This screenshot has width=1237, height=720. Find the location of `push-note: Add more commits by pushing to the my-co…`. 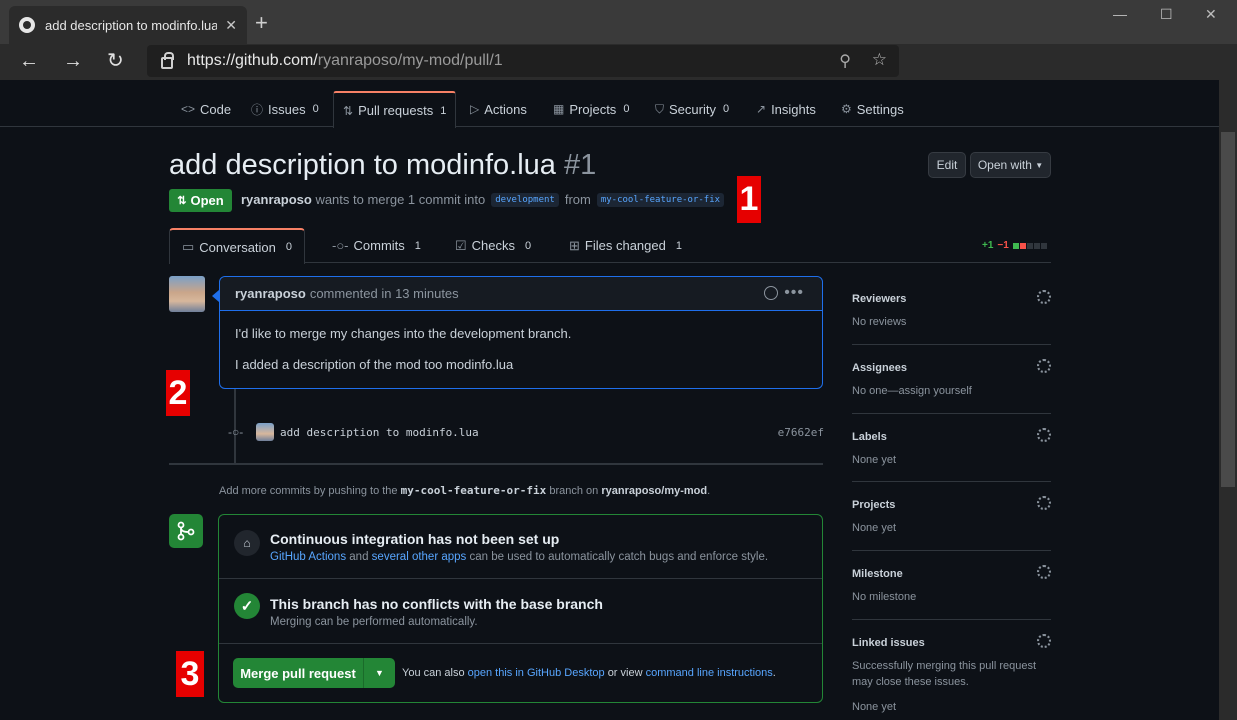

push-note: Add more commits by pushing to the my-co… is located at coordinates (465, 490).